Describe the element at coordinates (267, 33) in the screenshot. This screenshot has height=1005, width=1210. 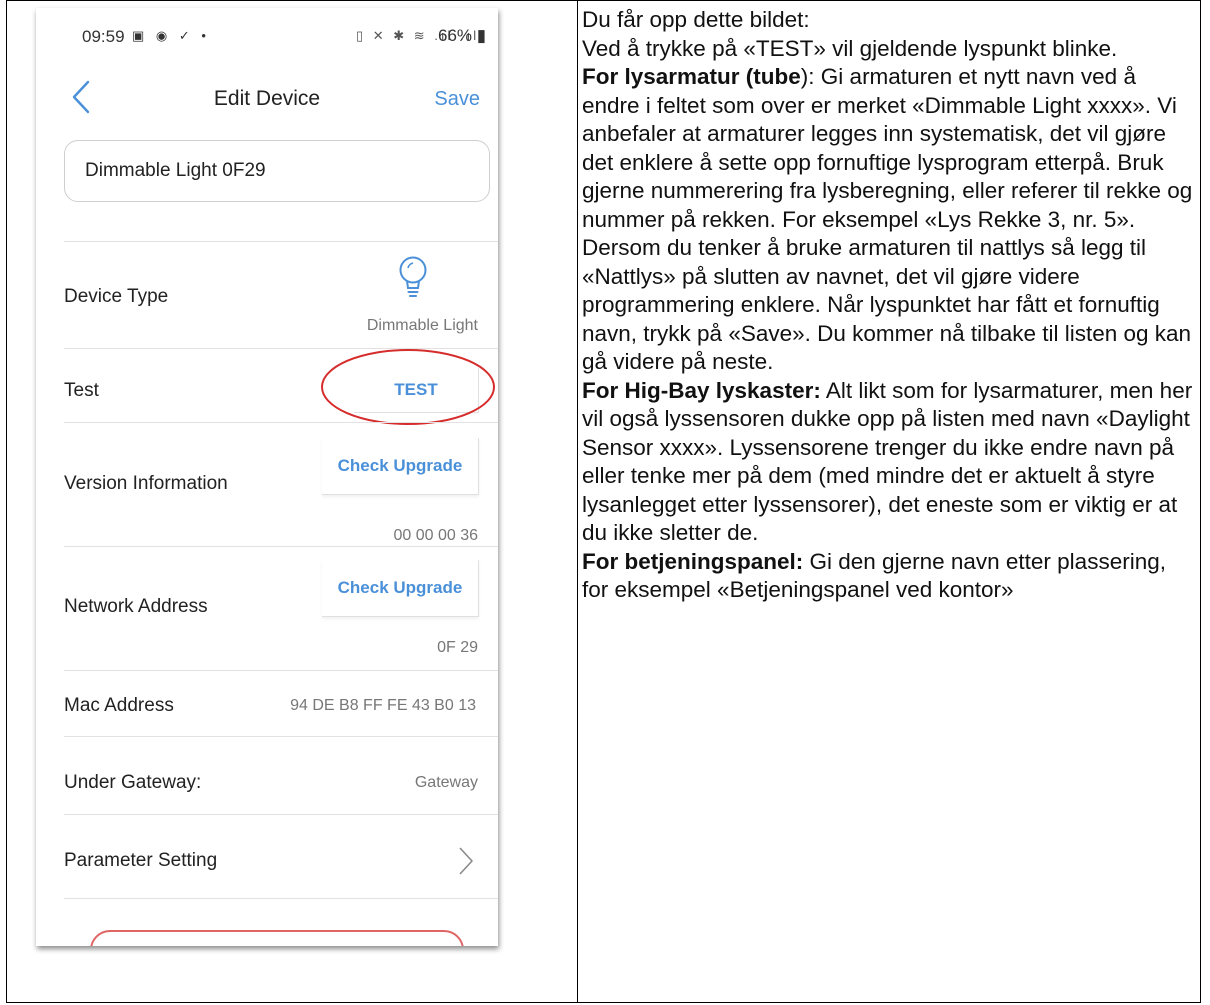
I see `status-bar: 09:59 ▣ ◉ ✓ • ▯ ✕ ✱ ≋ .ıl .ıl 66% ▮` at that location.